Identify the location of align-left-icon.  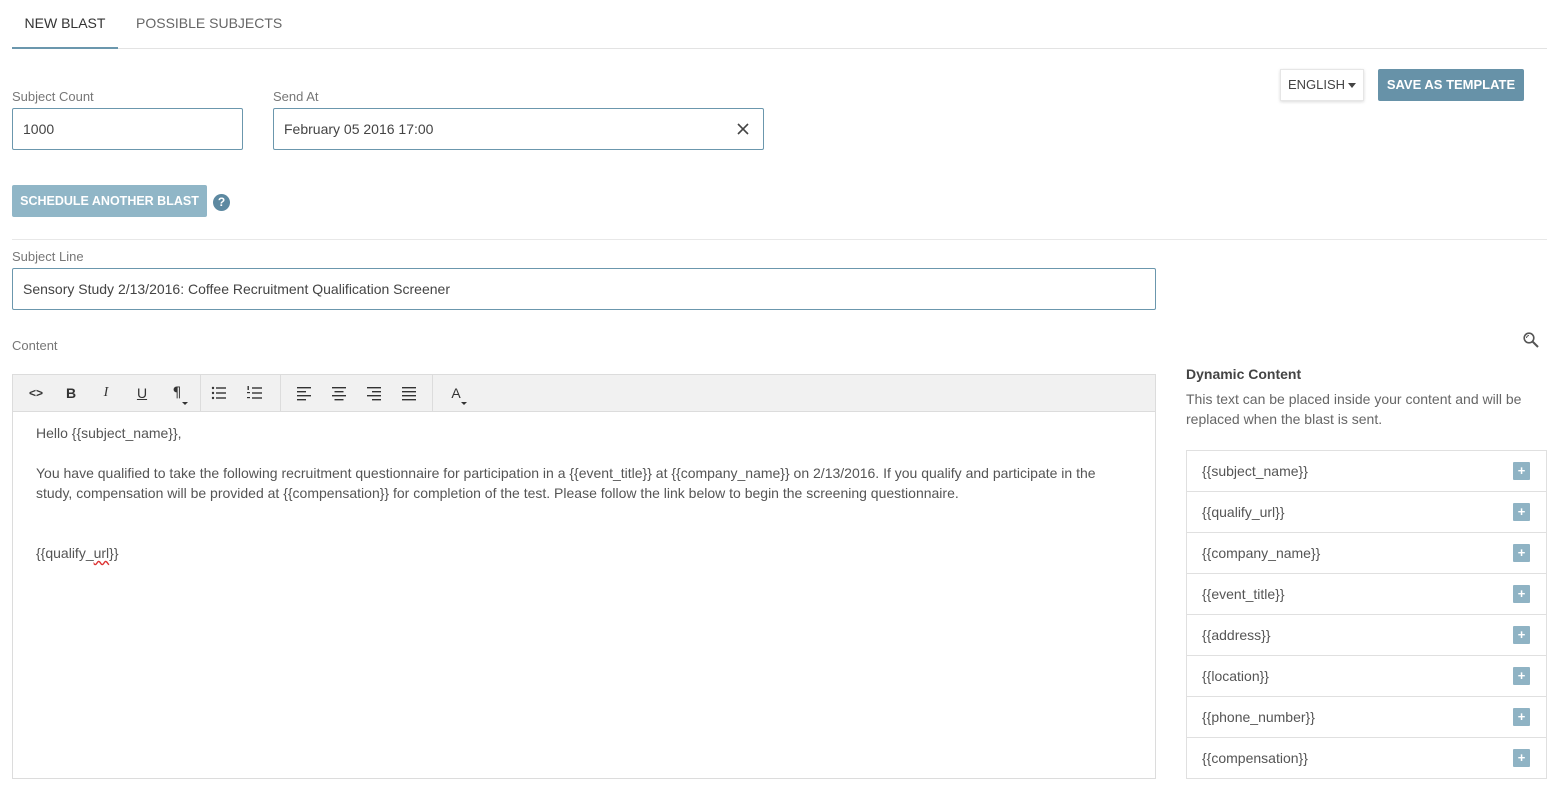
(304, 393).